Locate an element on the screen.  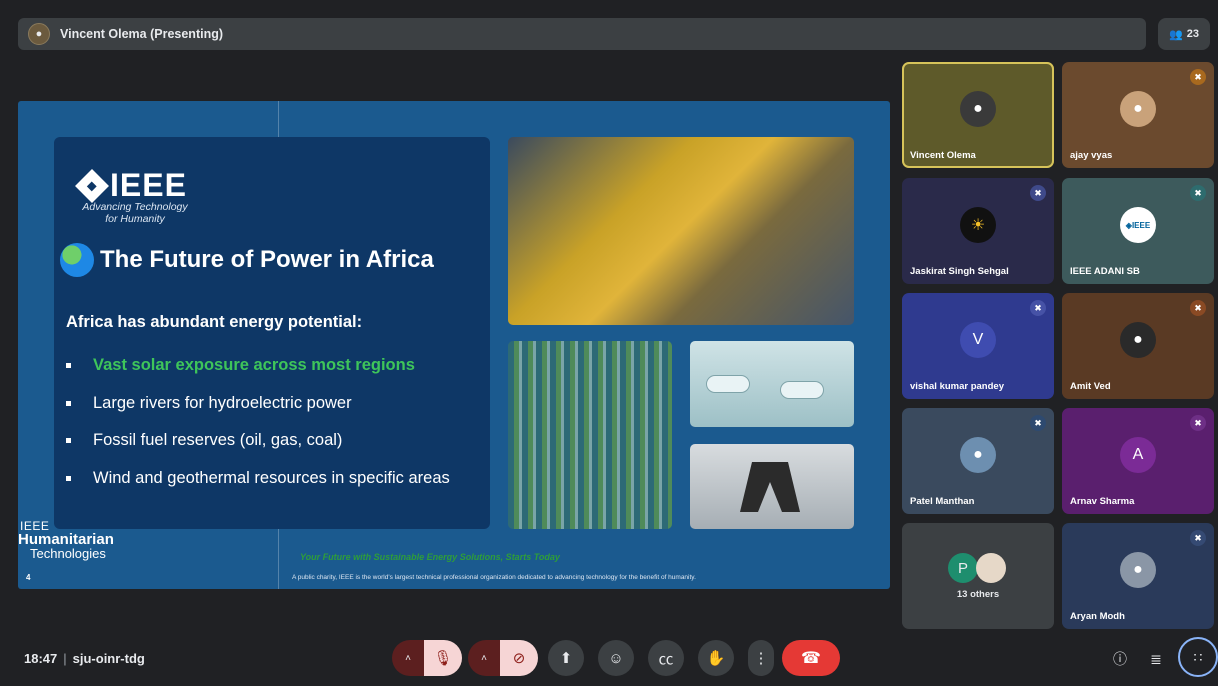
meeting-info: 18:47 | sju-oinr-tdg is located at coordinates (84, 658).